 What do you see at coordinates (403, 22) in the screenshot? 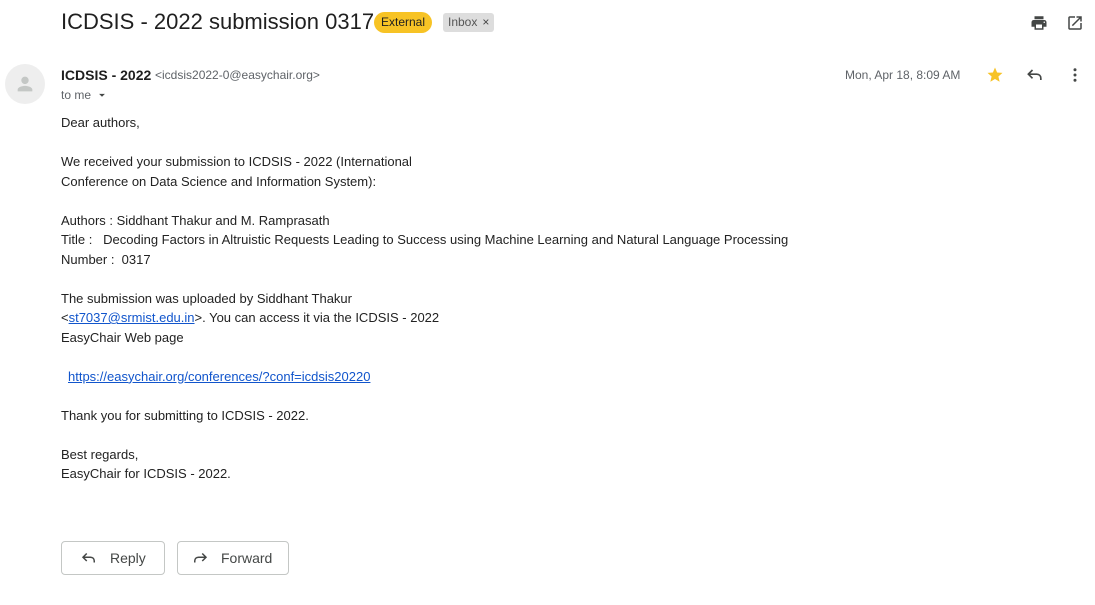
I see `external-label-badge: External` at bounding box center [403, 22].